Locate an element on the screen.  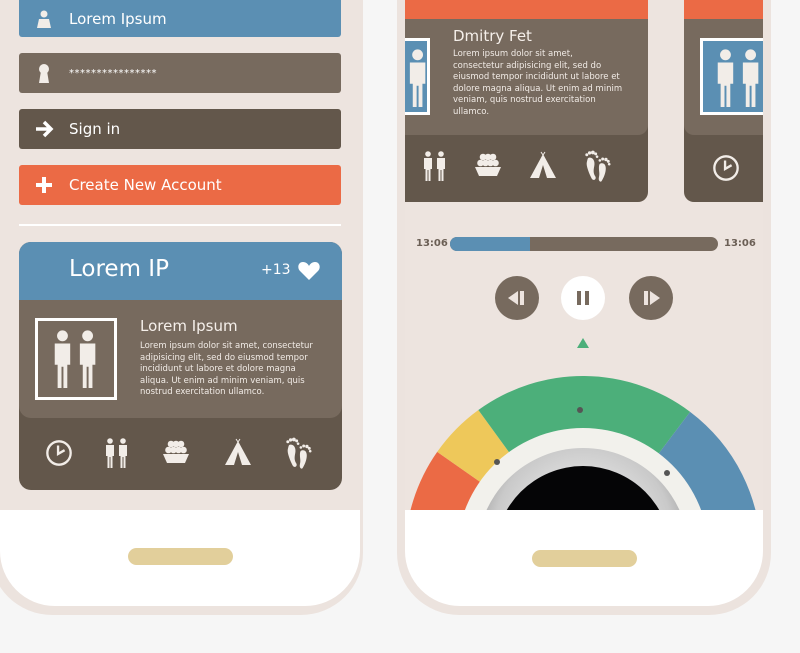
second-card is located at coordinates (723, 101).